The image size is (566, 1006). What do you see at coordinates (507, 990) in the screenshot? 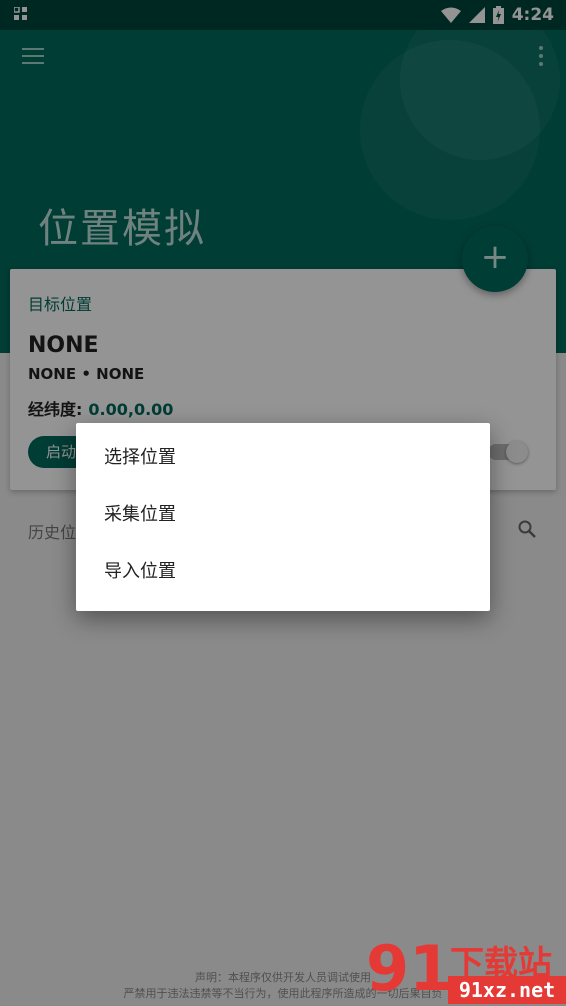
I see `watermark-url: 91xz.net` at bounding box center [507, 990].